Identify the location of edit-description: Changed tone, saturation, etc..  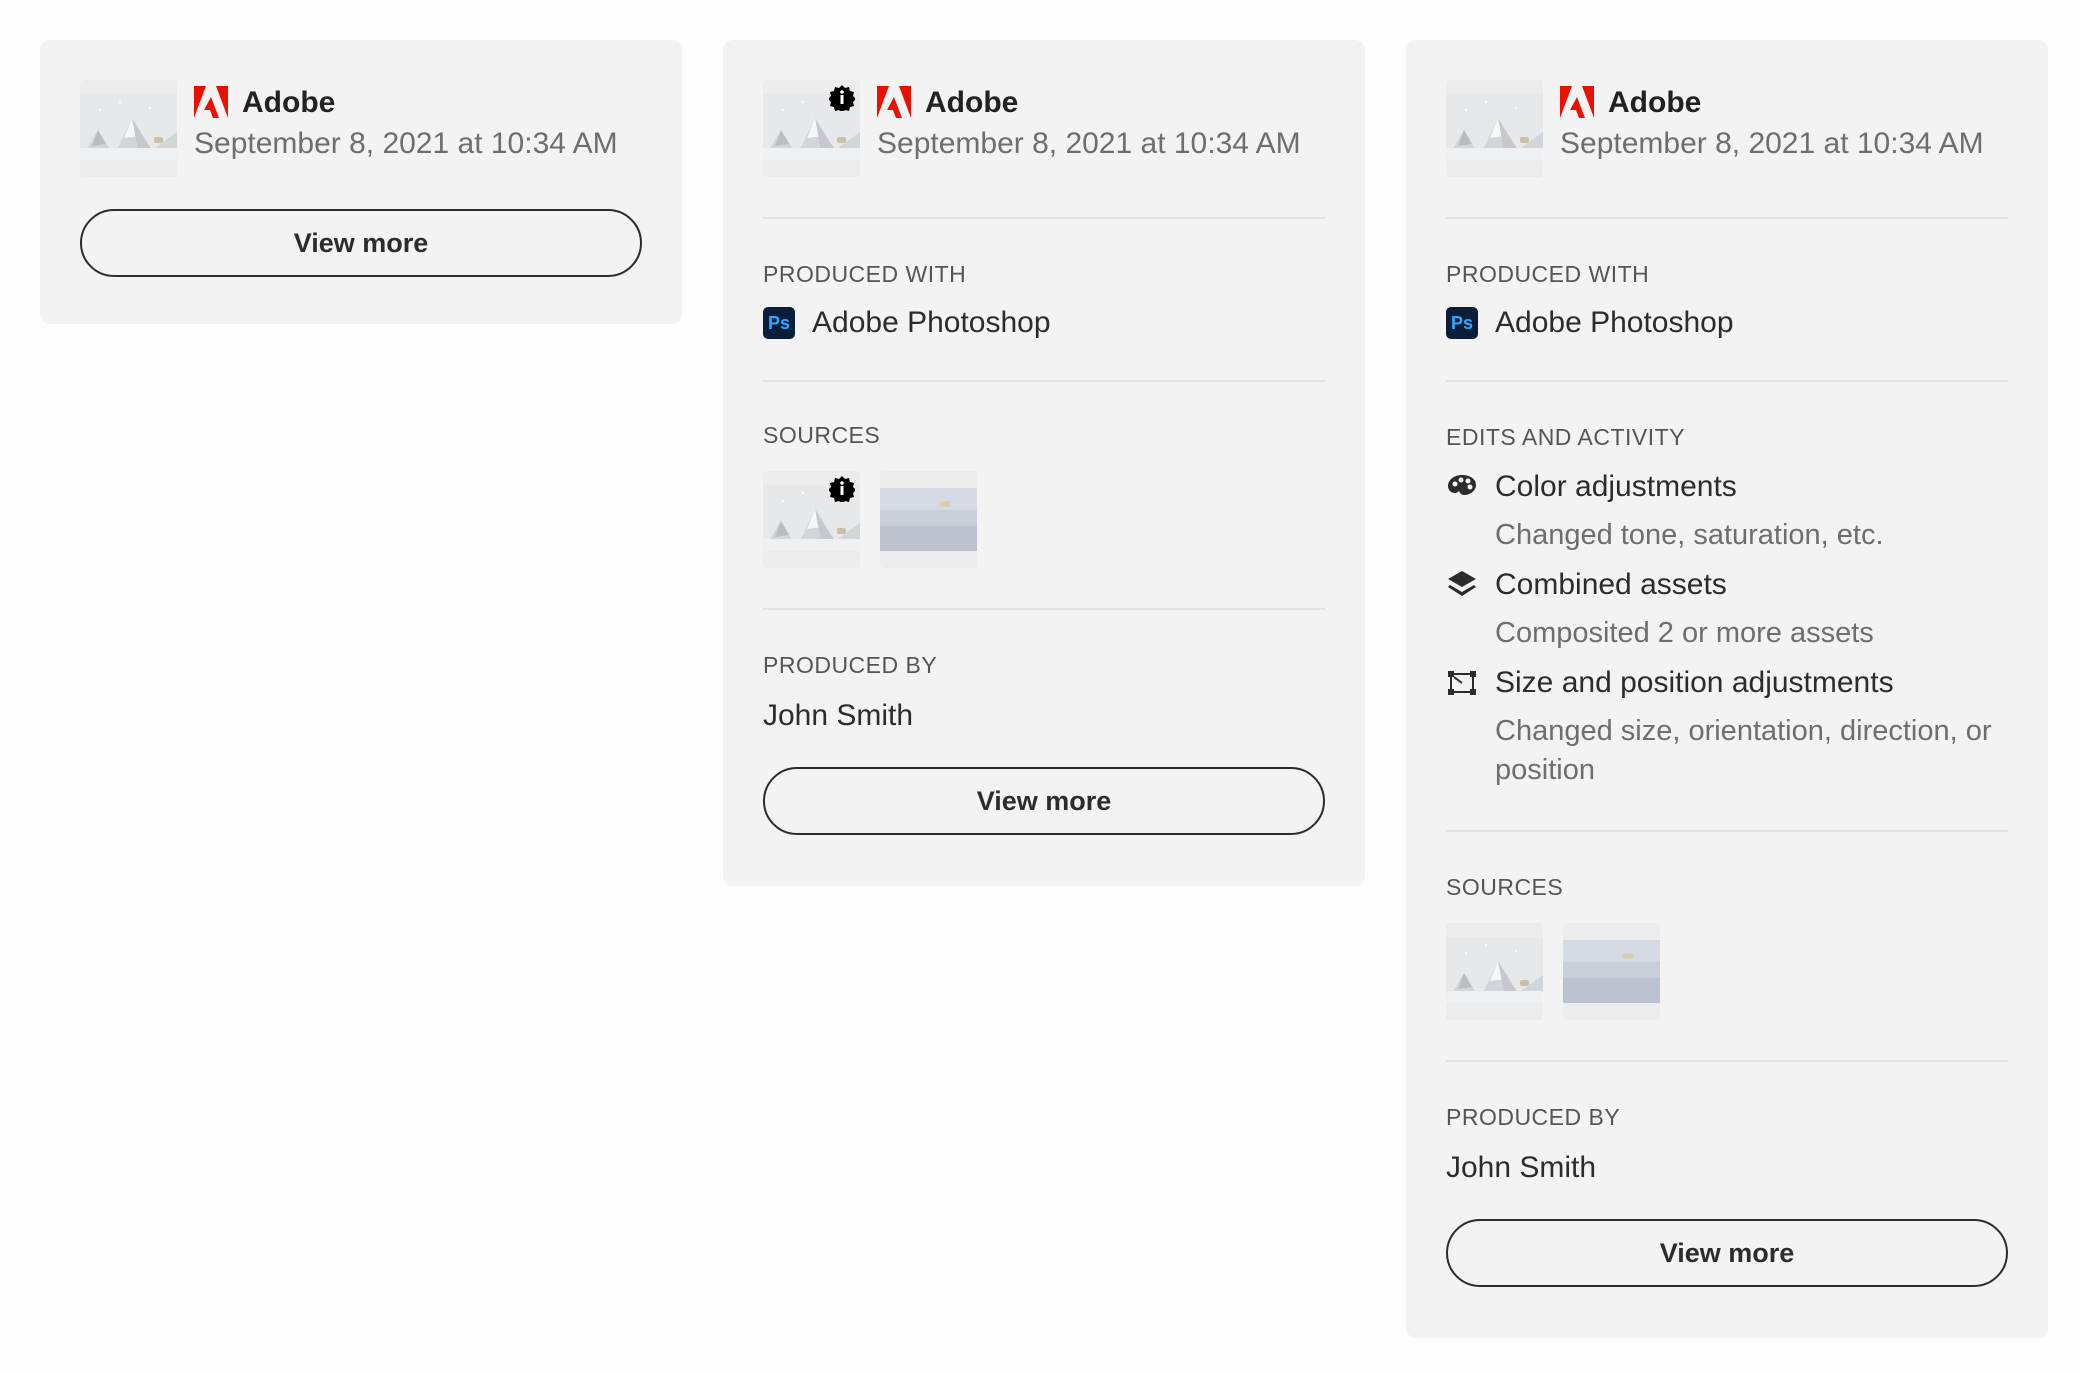
(1689, 535).